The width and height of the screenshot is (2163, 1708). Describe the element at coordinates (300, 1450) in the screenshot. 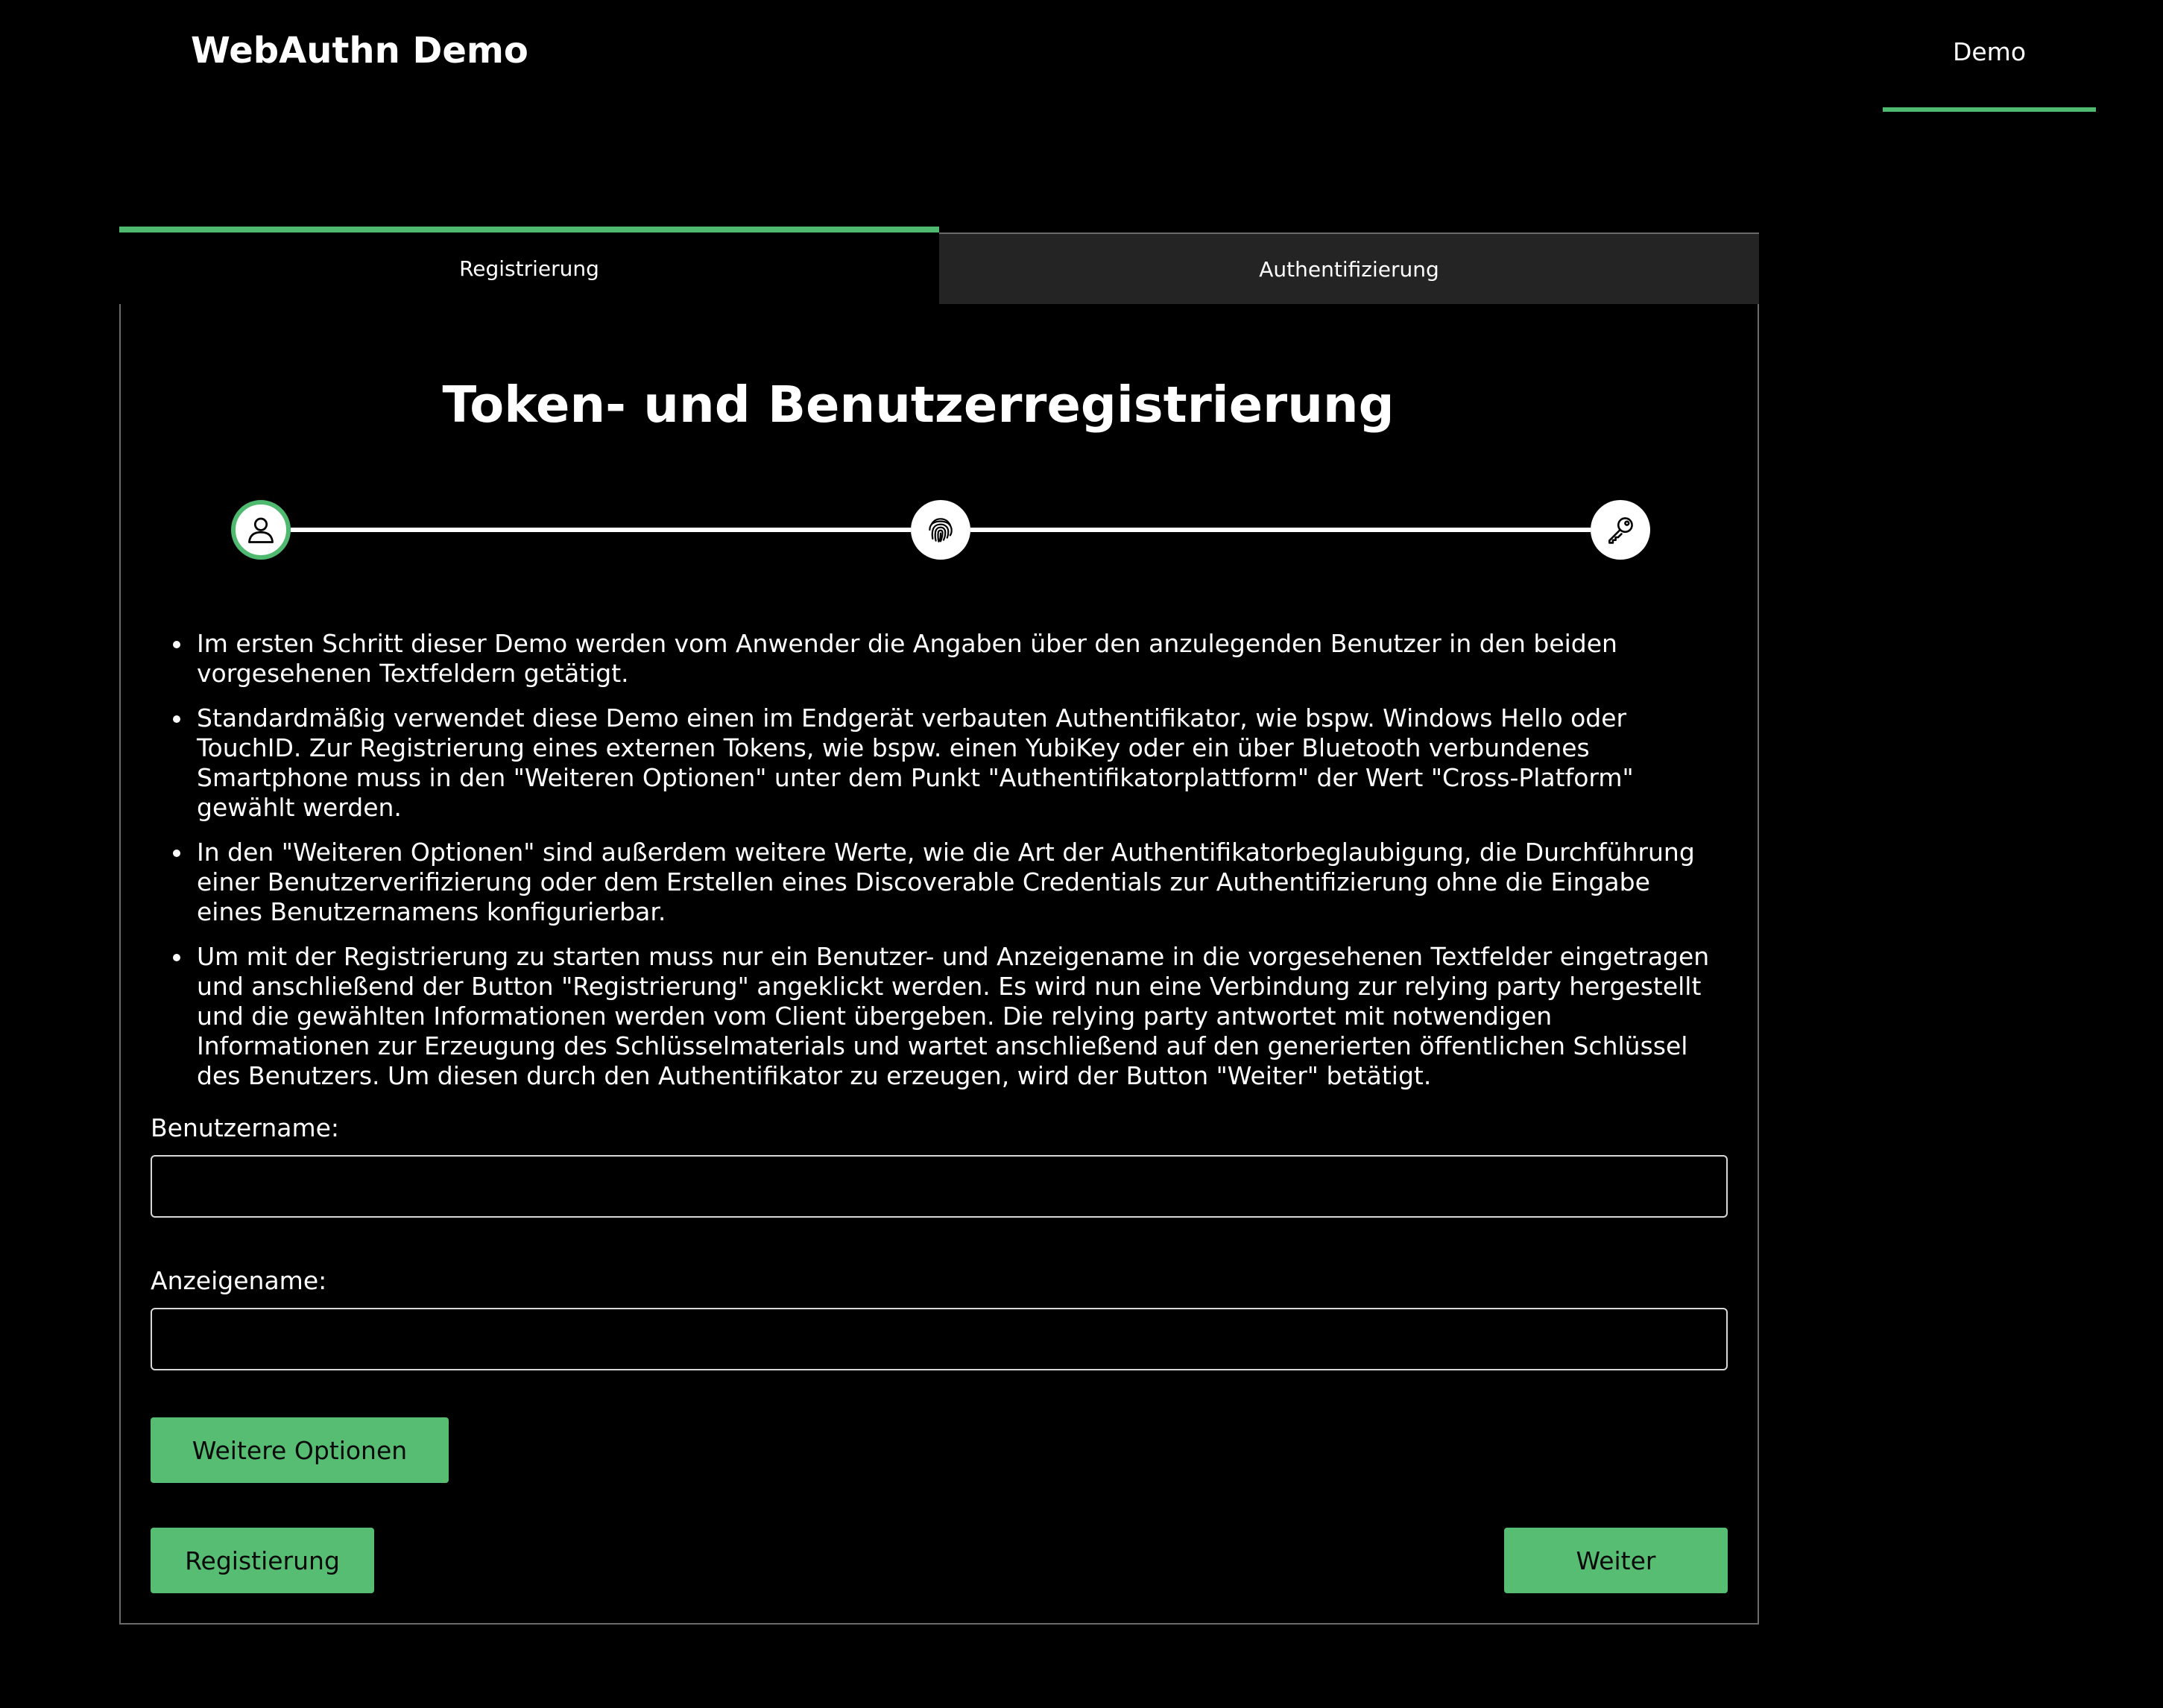

I see `more-options-button: Weitere Optionen` at that location.